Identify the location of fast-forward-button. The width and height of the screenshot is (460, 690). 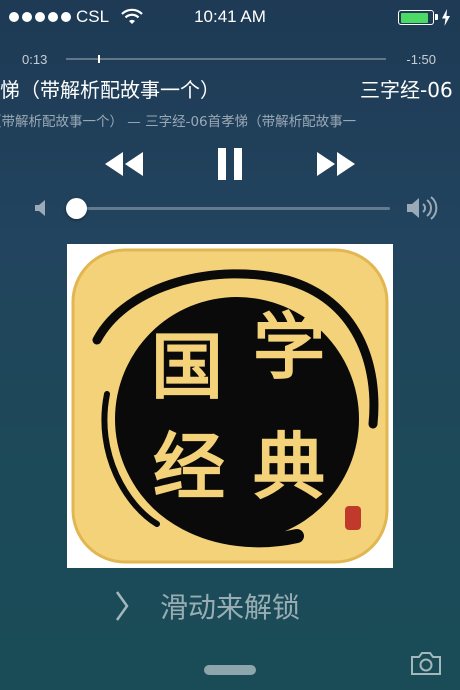
(336, 166).